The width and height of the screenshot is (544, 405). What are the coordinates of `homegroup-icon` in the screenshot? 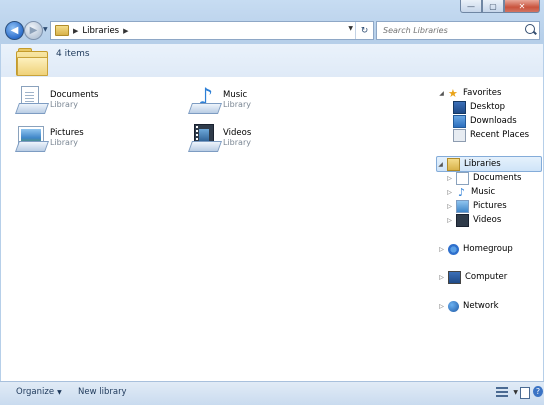 It's located at (453, 249).